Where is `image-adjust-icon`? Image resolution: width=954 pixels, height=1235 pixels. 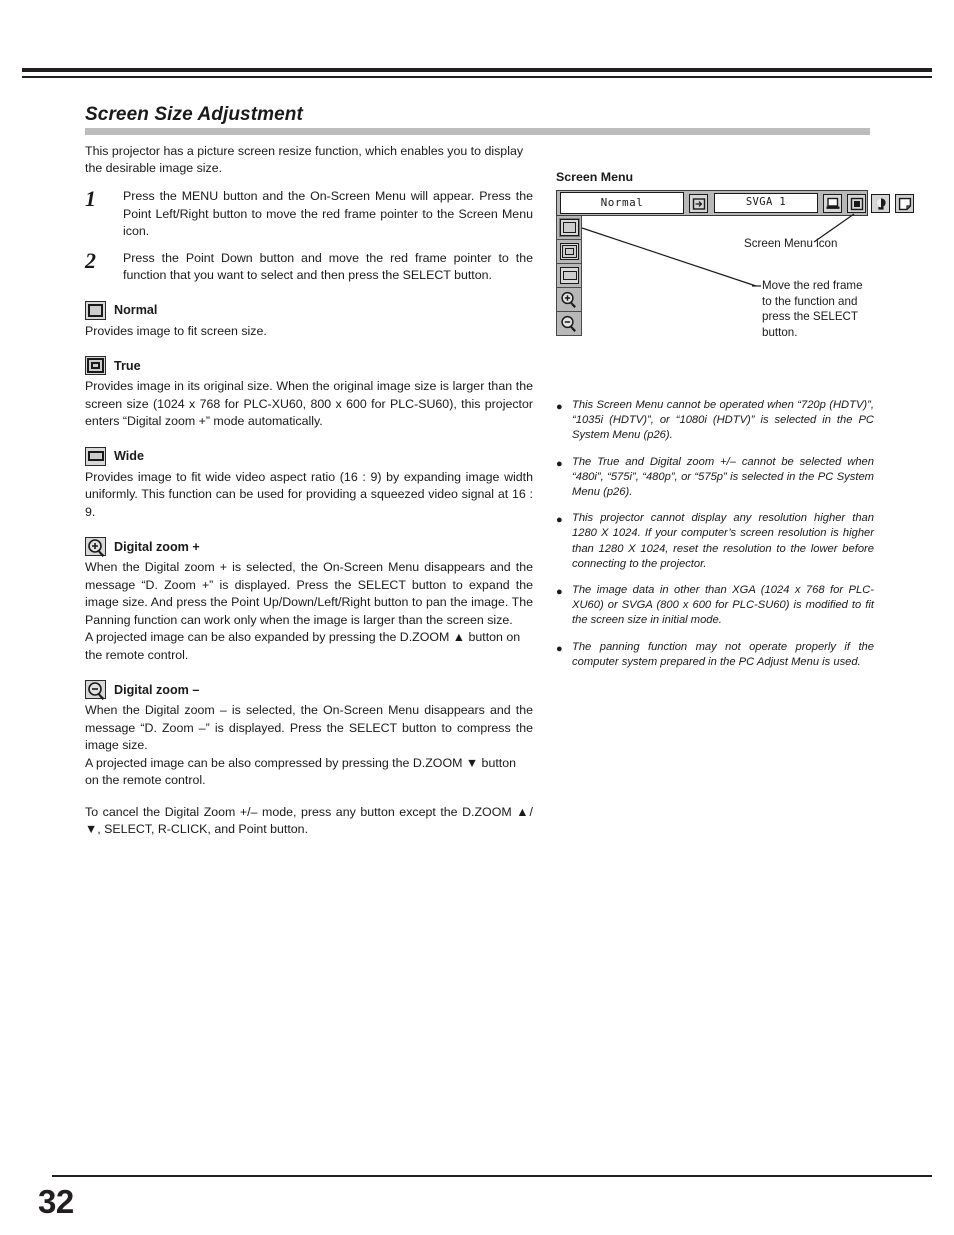
image-adjust-icon is located at coordinates (880, 203).